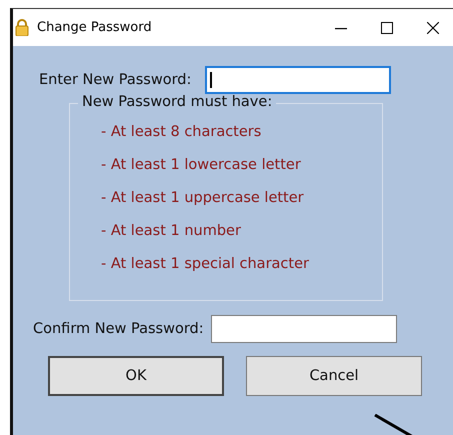 This screenshot has height=435, width=453. Describe the element at coordinates (171, 231) in the screenshot. I see `requirement-text: - At least 1 number` at that location.